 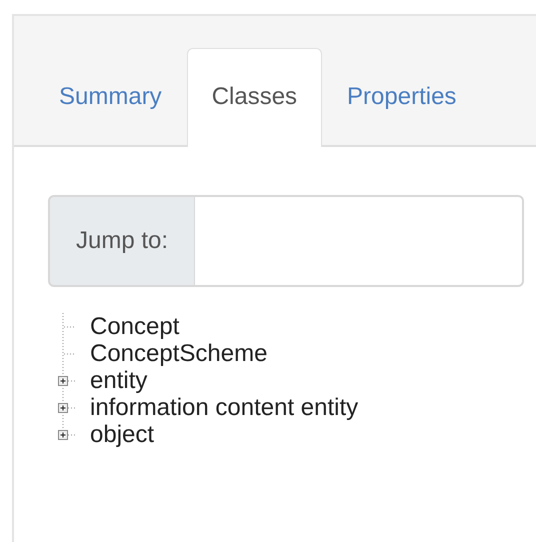 What do you see at coordinates (359, 241) in the screenshot?
I see `jump-to-field` at bounding box center [359, 241].